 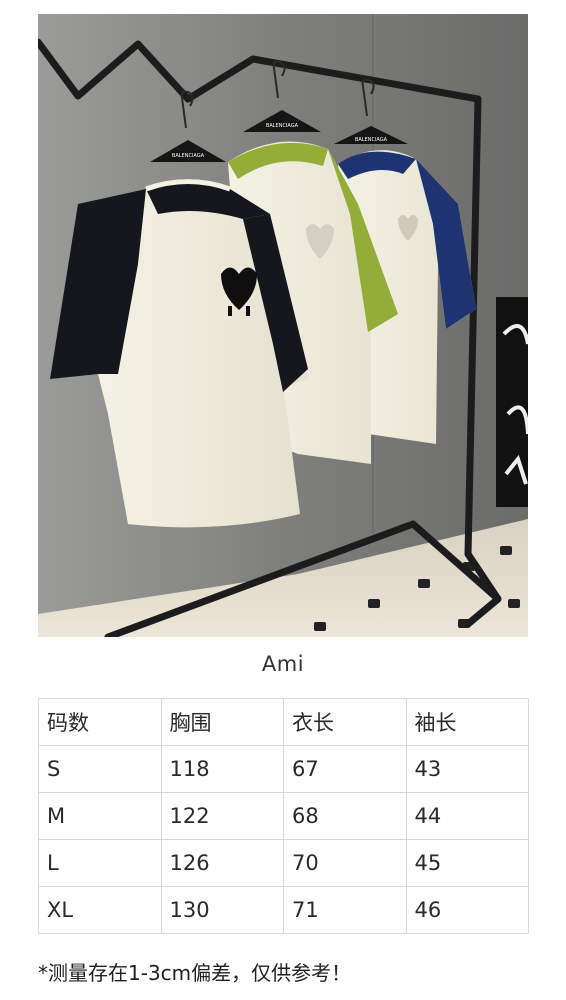 I want to click on table-row: S 118 67 43, so click(x=283, y=769).